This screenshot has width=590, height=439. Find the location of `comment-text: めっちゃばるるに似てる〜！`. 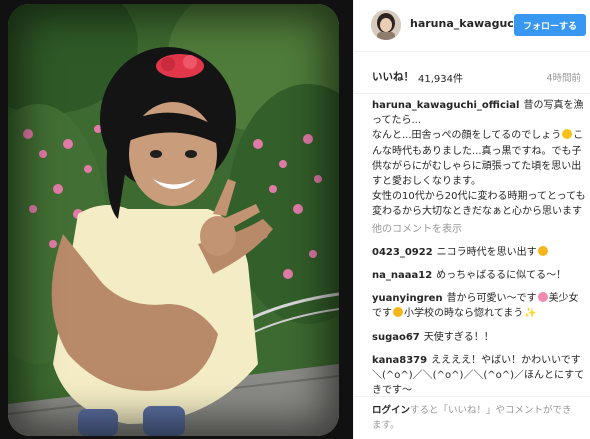

comment-text: めっちゃばるるに似てる〜！ is located at coordinates (501, 276).